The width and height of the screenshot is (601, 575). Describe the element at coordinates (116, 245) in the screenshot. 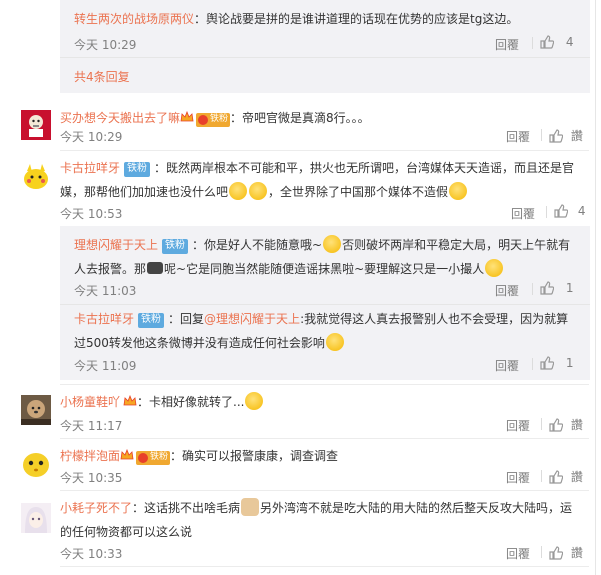

I see `user-name-link: 理想闪耀于天上` at that location.